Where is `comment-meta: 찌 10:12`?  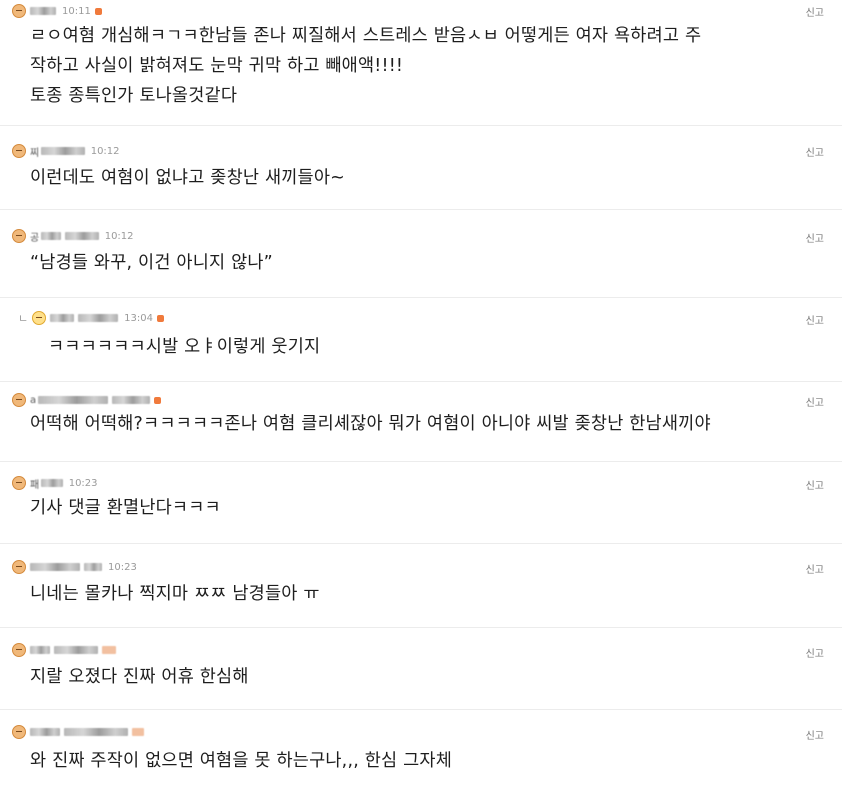 comment-meta: 찌 10:12 is located at coordinates (68, 151).